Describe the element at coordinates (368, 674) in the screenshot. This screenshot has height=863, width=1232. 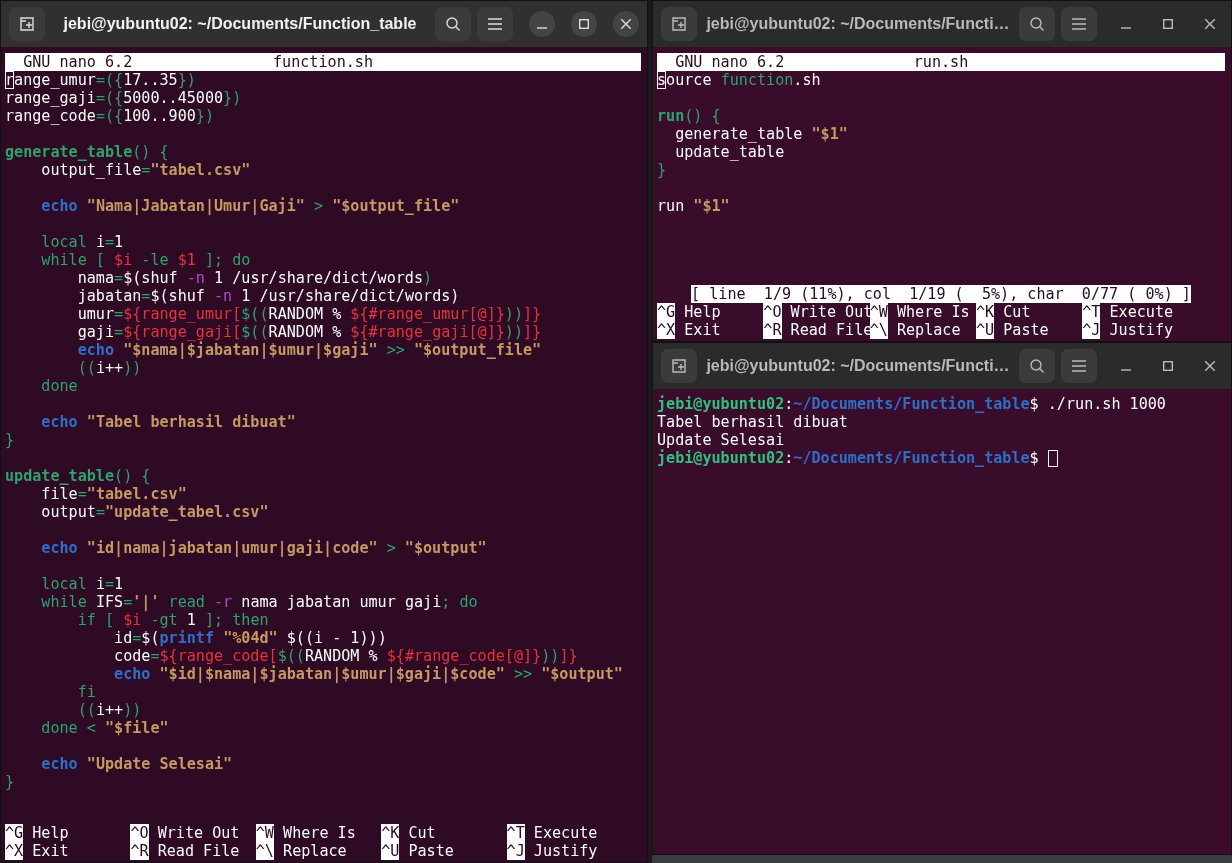
I see `code-line: echo "$id|$nama|$jabatan|$umur|$gaji|$code" >> "$output"` at that location.